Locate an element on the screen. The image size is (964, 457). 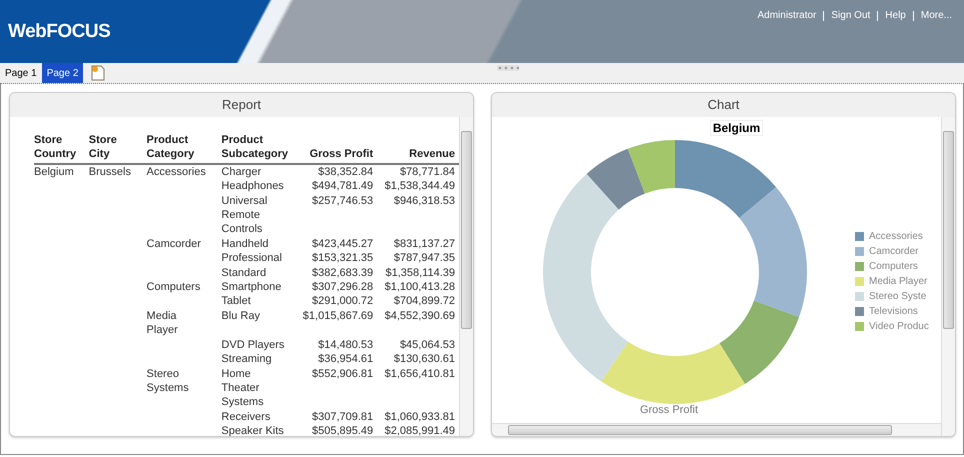
table-cell: Handheld is located at coordinates (245, 244).